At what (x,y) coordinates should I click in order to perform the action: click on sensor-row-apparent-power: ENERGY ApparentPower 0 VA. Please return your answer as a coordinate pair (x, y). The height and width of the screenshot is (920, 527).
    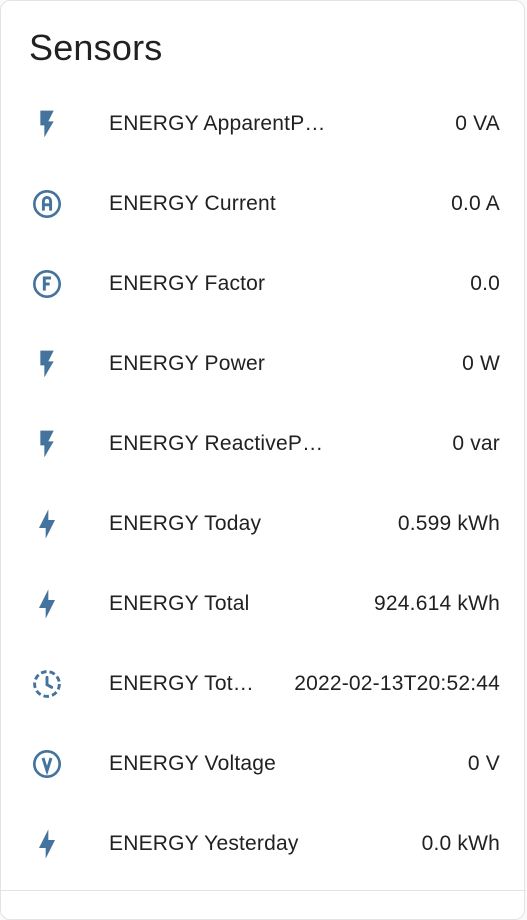
    Looking at the image, I should click on (263, 124).